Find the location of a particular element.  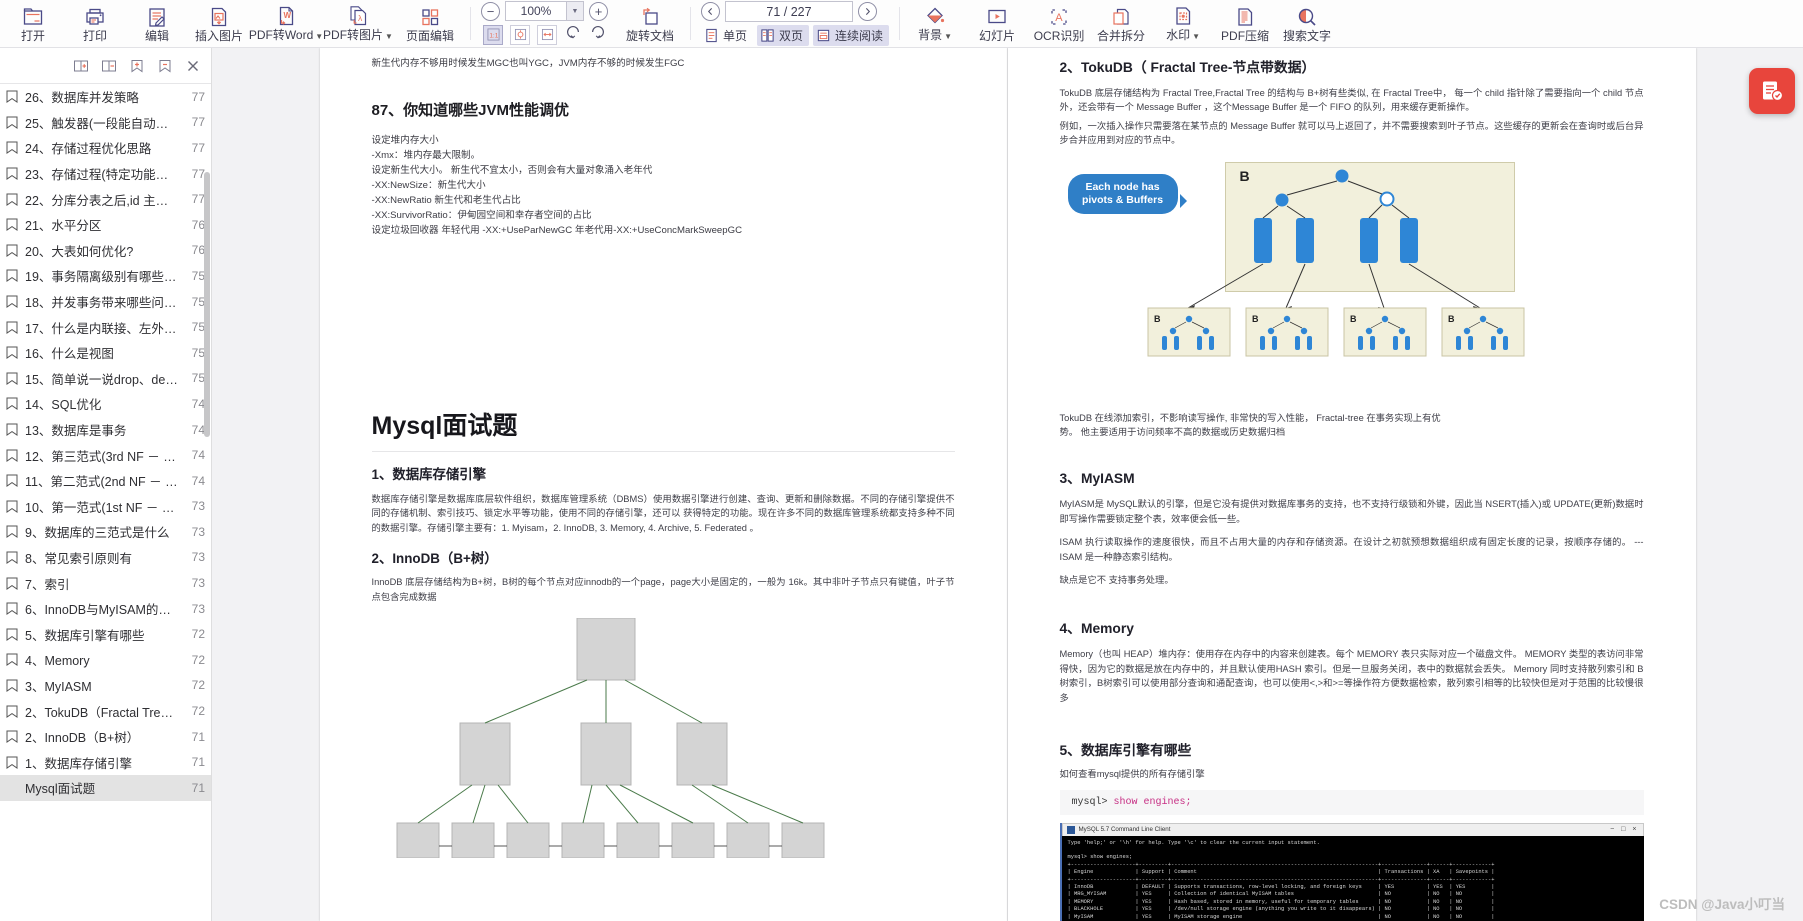

bookmark-page-number: 75 is located at coordinates (198, 352).